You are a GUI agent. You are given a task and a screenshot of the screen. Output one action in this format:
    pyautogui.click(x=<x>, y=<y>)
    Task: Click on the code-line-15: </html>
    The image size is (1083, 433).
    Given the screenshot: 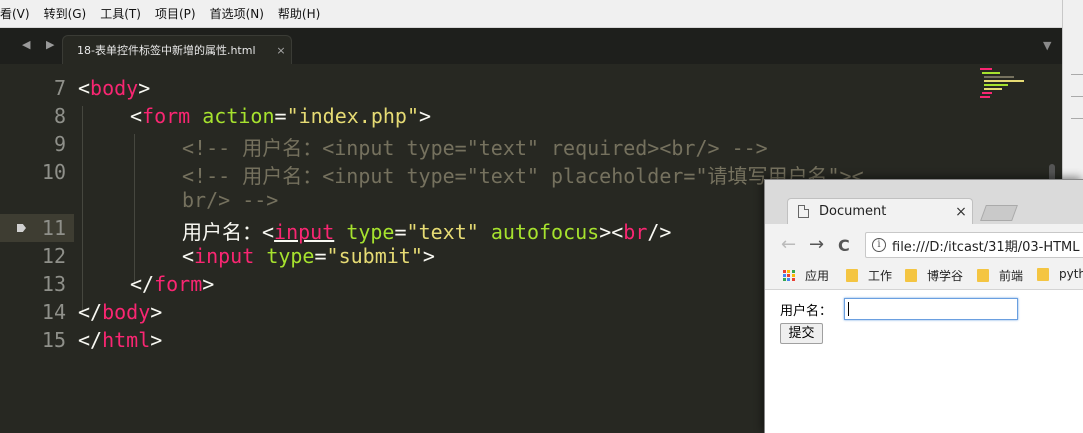 What is the action you would take?
    pyautogui.click(x=120, y=340)
    